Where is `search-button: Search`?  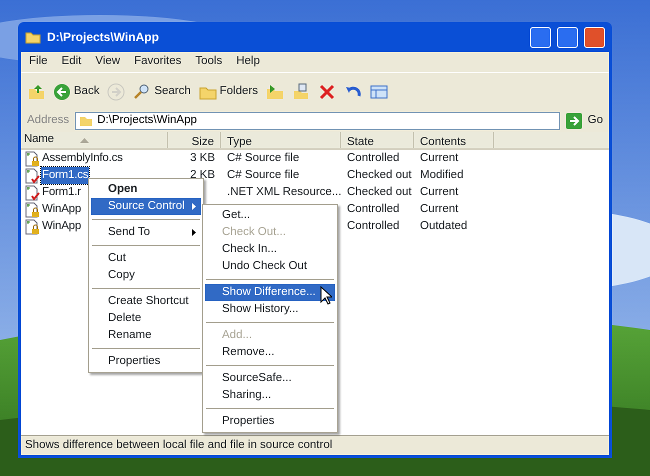
search-button: Search is located at coordinates (162, 91).